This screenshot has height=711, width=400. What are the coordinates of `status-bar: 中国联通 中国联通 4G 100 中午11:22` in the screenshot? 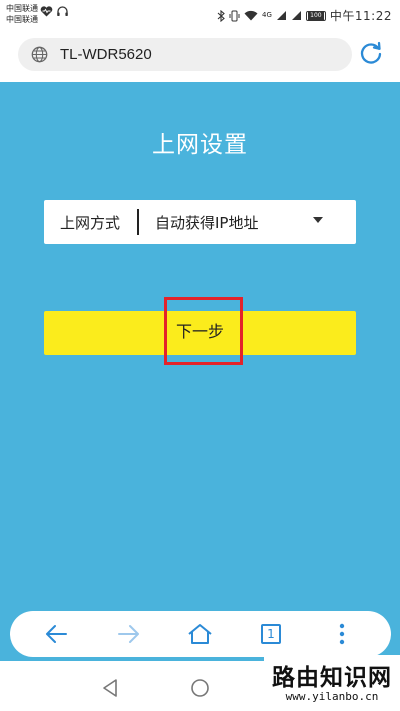 It's located at (200, 15).